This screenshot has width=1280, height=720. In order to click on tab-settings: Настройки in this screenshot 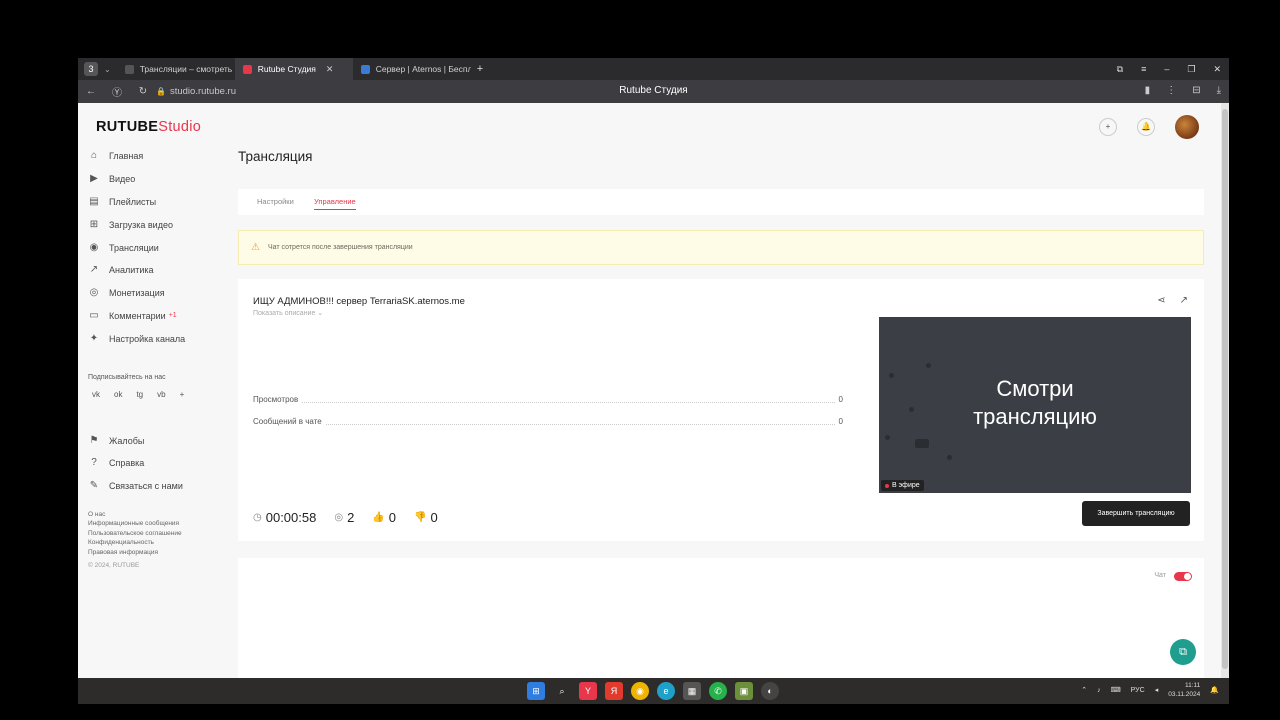, I will do `click(275, 201)`.